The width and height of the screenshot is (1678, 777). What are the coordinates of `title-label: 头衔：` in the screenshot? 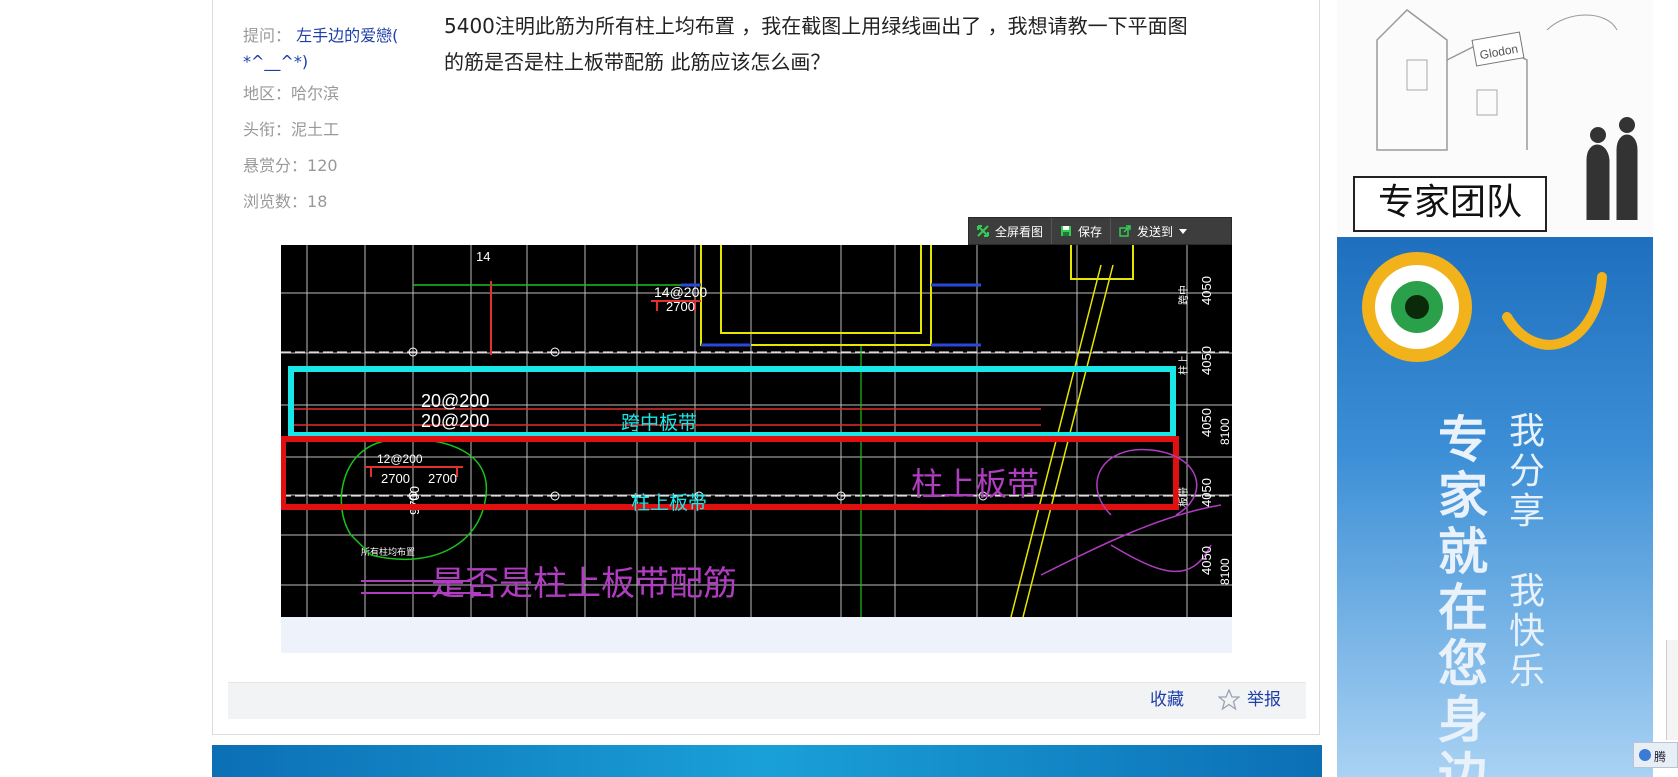 It's located at (267, 129).